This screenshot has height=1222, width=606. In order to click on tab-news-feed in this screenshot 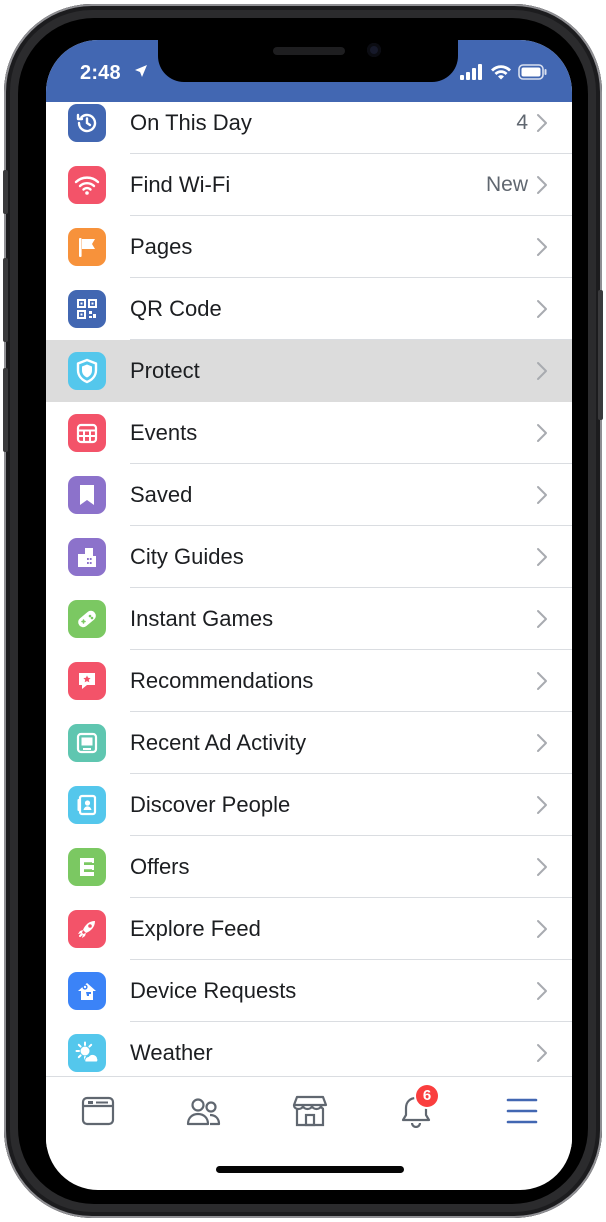, I will do `click(98, 1111)`.